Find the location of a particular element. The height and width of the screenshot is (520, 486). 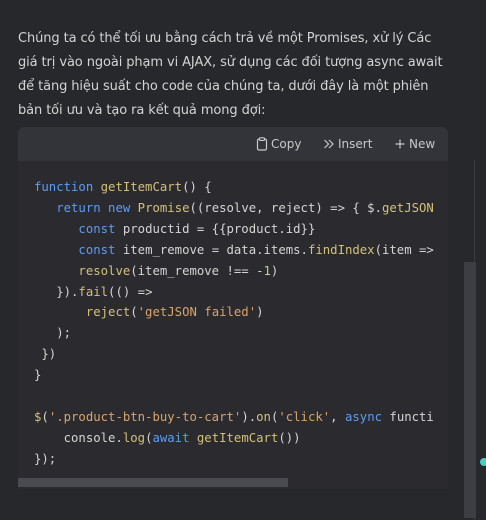

code-line: }) is located at coordinates (45, 354).